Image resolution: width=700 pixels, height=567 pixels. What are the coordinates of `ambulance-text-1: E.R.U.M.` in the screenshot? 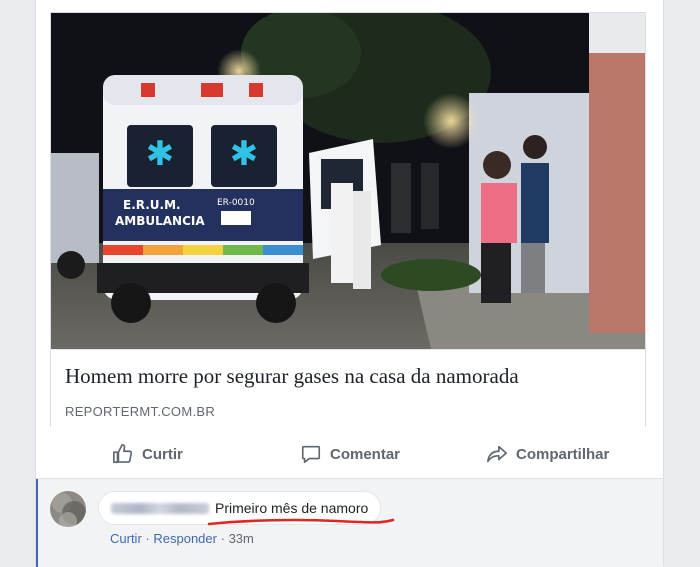 It's located at (152, 205).